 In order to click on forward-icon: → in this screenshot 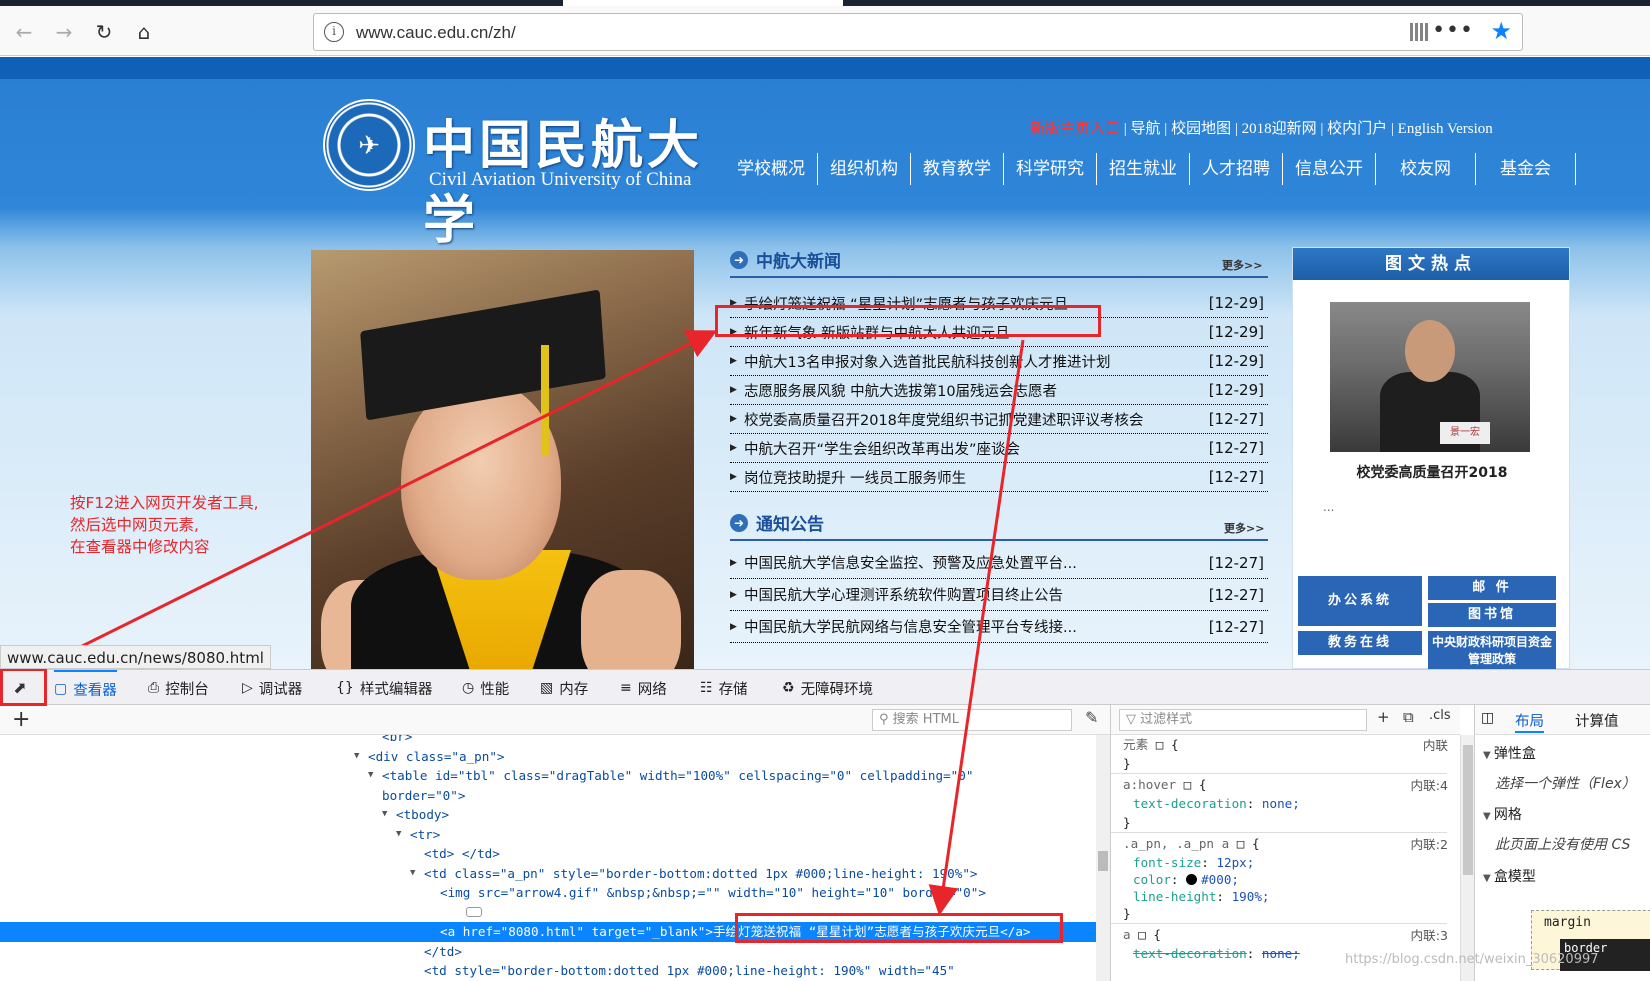, I will do `click(64, 32)`.